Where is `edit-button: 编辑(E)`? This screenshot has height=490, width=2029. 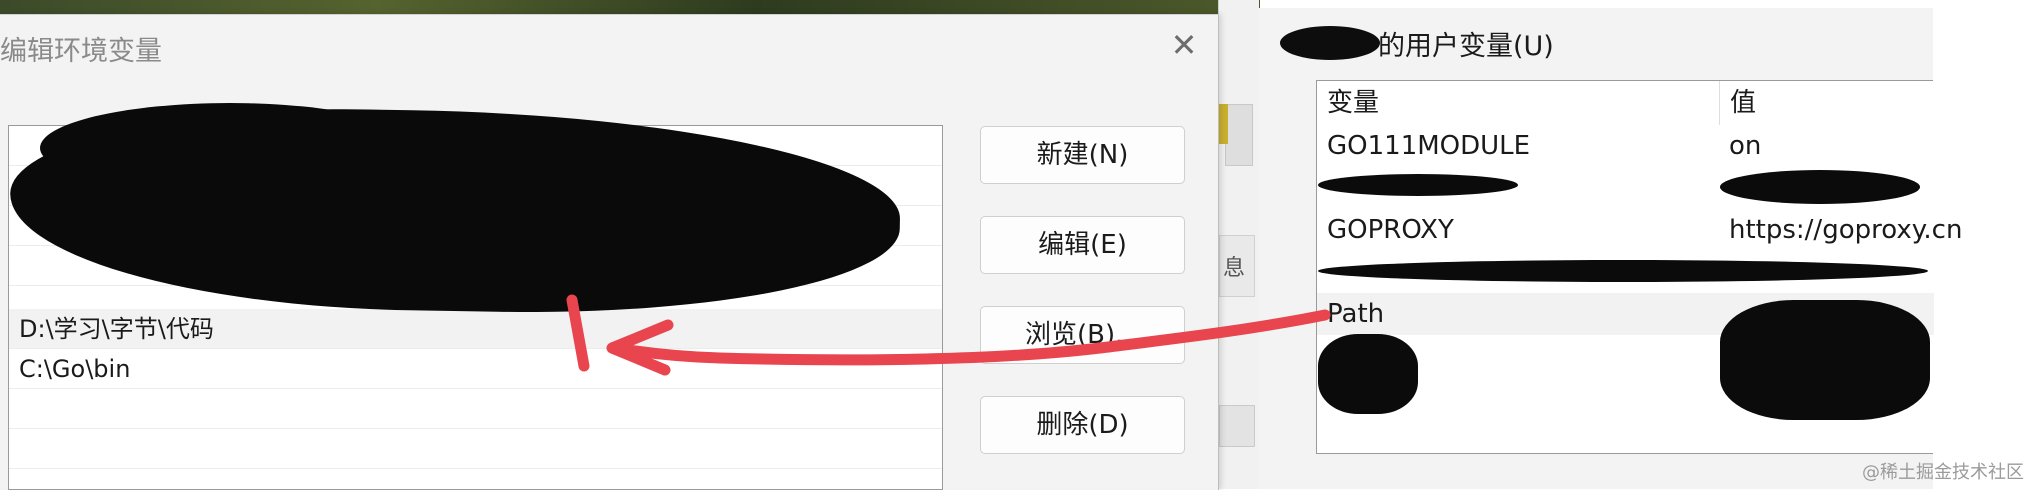
edit-button: 编辑(E) is located at coordinates (1082, 245).